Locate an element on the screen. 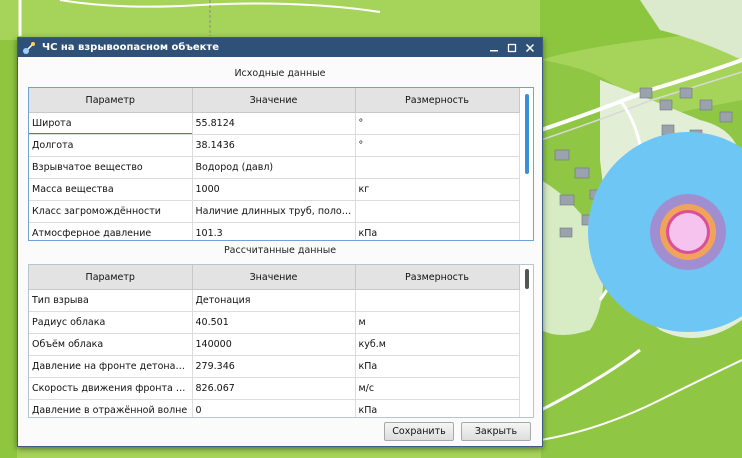  dialog-titlebar: ЧС на взрывоопасном объекте is located at coordinates (280, 47).